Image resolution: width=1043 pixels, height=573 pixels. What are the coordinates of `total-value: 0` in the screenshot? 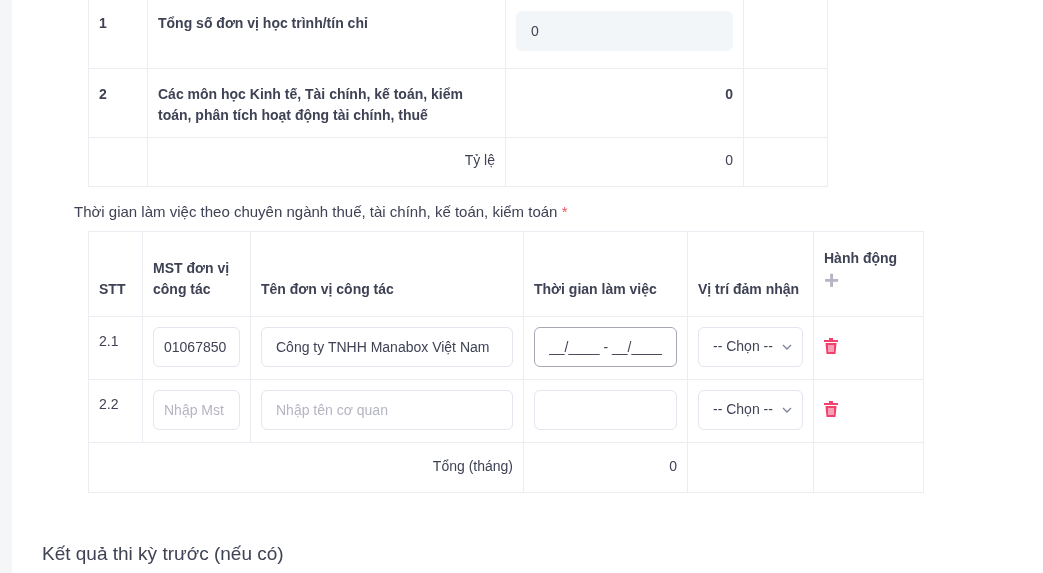 It's located at (673, 465).